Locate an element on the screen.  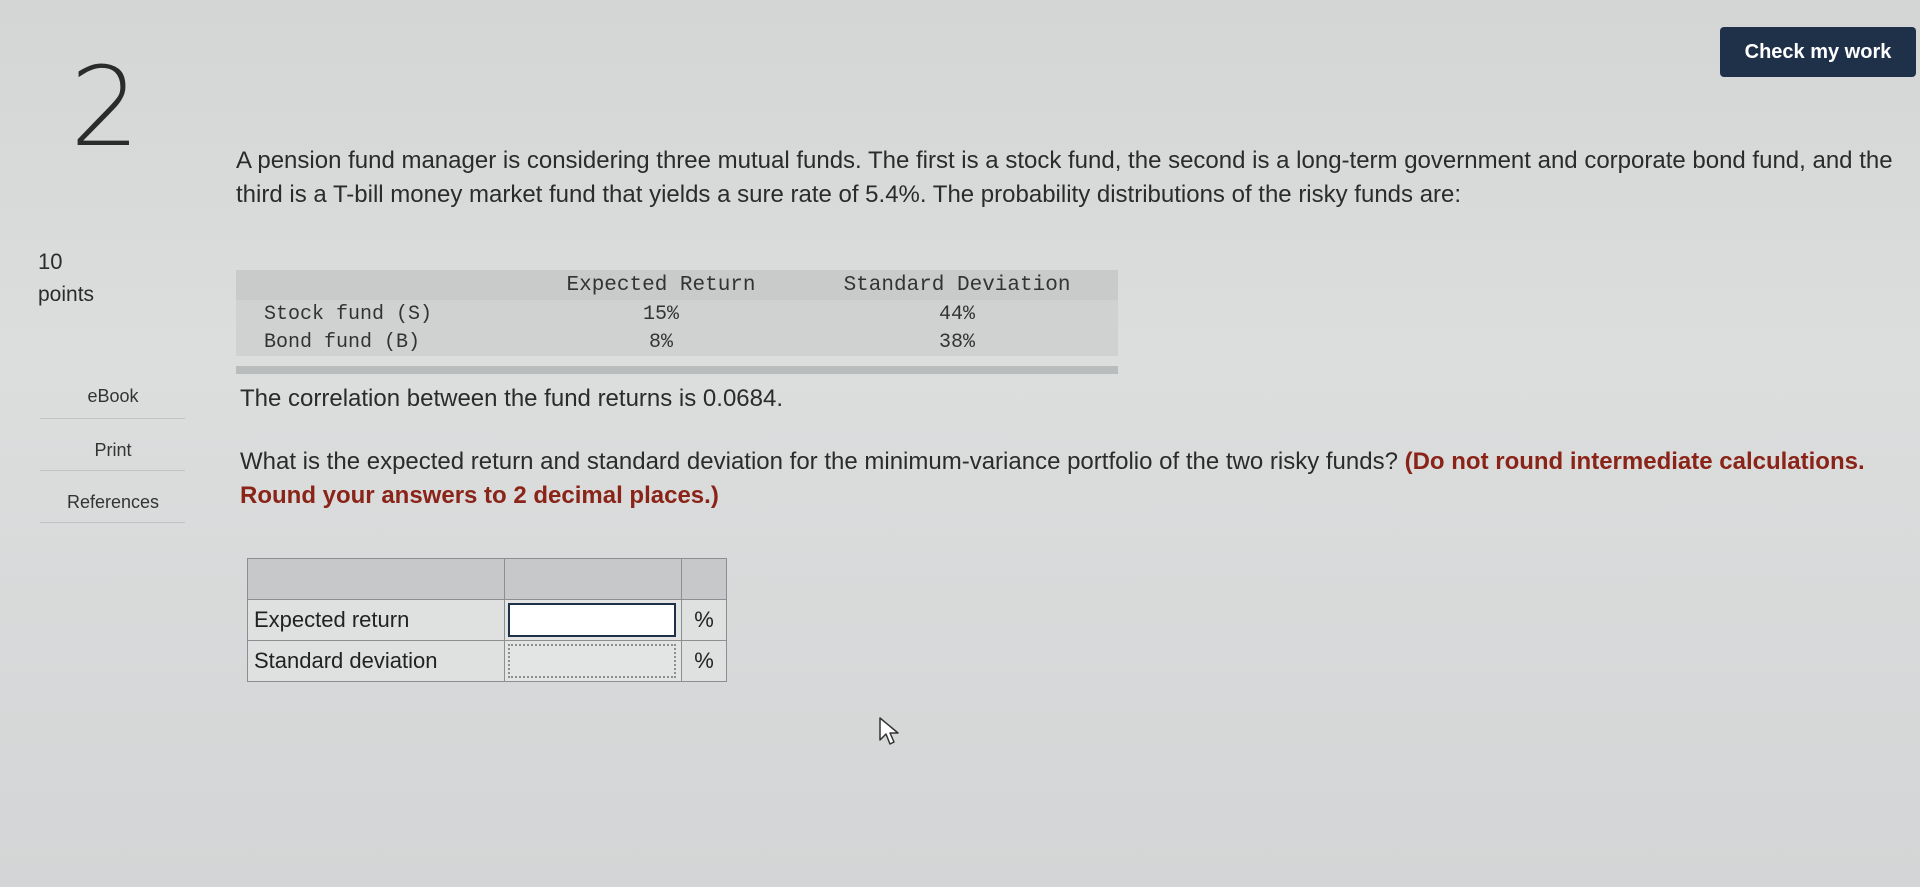
fund-table-footer-rule is located at coordinates (677, 370).